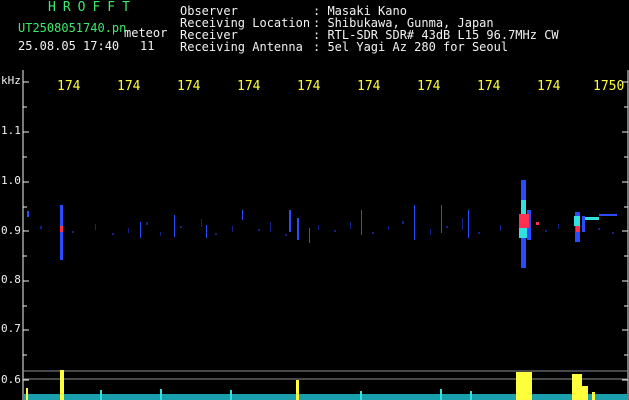 Image resolution: width=629 pixels, height=400 pixels. I want to click on signal-strength-bars, so click(325, 385).